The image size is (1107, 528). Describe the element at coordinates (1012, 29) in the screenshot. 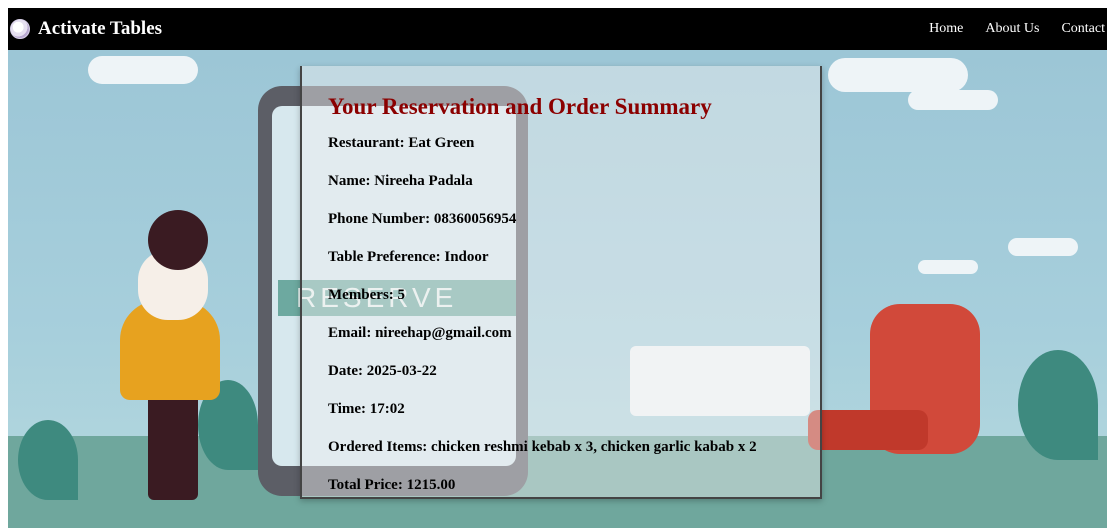

I see `nav-about-link: About Us` at that location.